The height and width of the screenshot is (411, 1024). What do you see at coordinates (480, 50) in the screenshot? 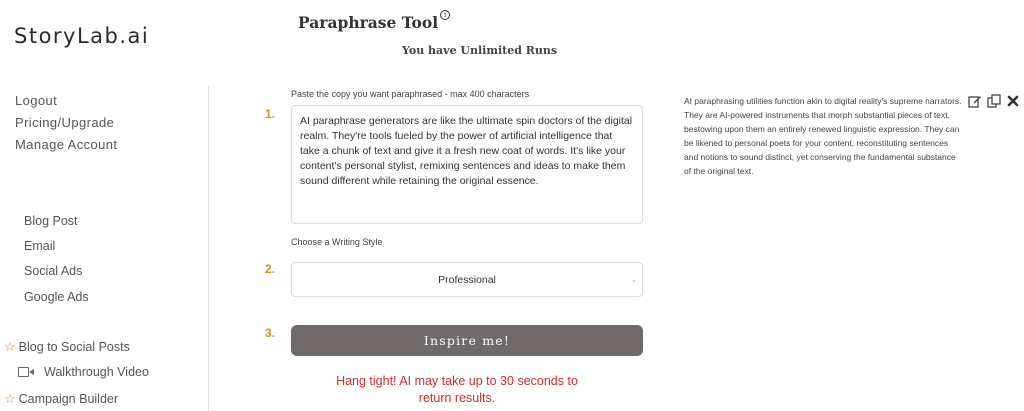
I see `runs-status: You have Unlimited Runs` at bounding box center [480, 50].